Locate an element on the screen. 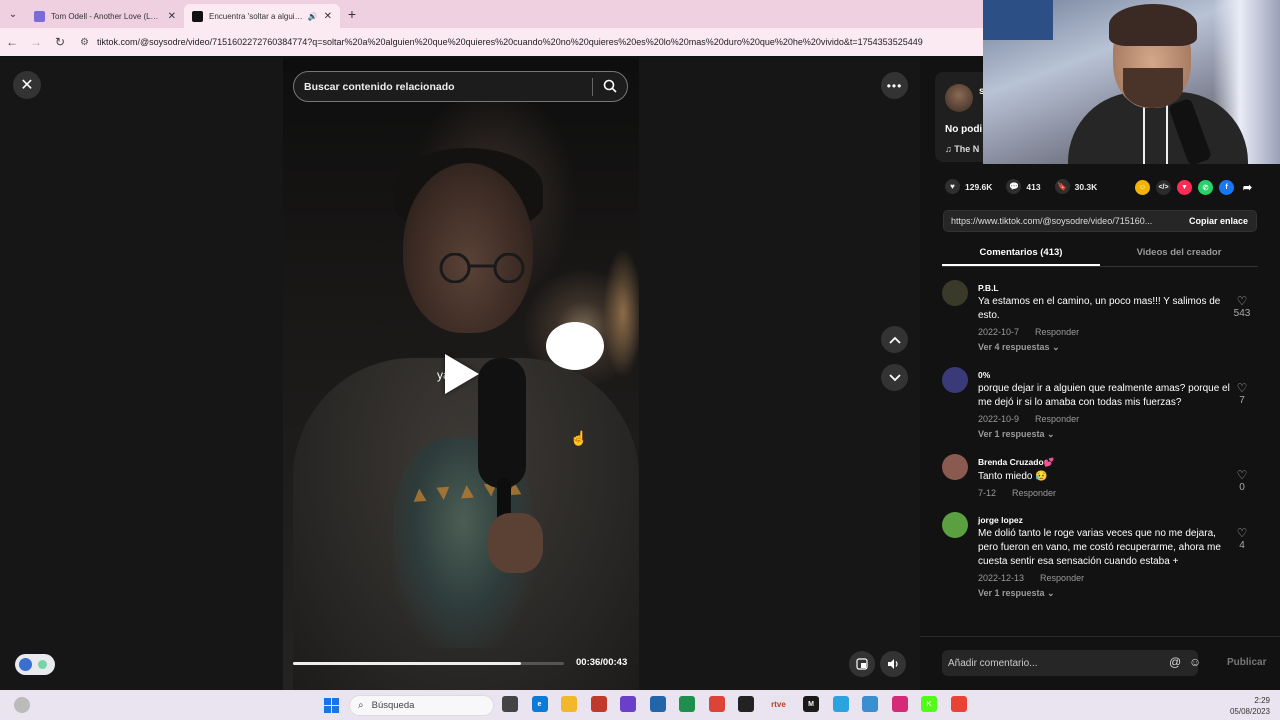 This screenshot has width=1280, height=720. picture-in-picture-icon is located at coordinates (862, 664).